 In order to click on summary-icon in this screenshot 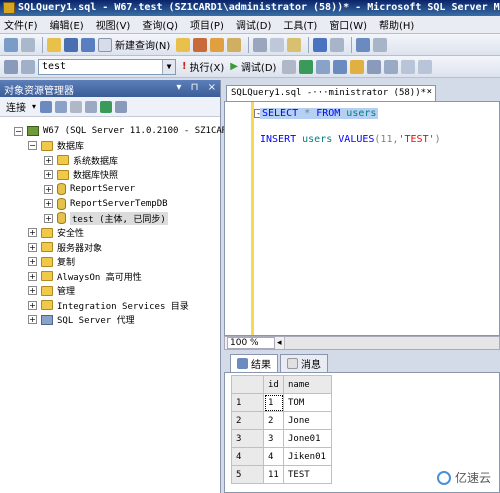, I will do `click(121, 106)`.